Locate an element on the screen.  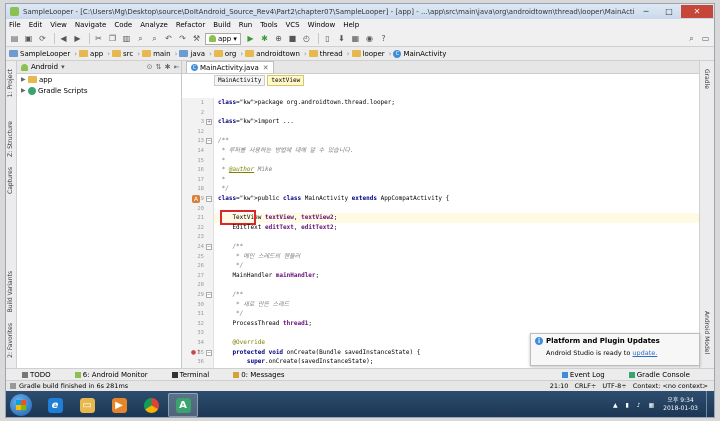
menu-tools: Tools is located at coordinates (268, 25).